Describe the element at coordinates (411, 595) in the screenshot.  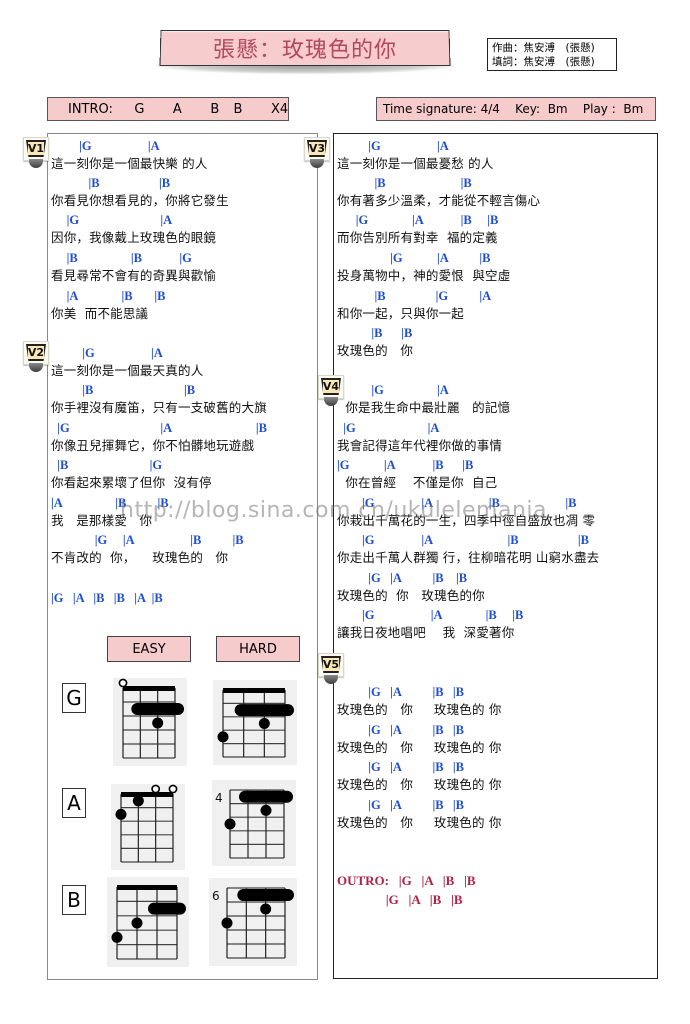
I see `lyric-line: 玫瑰色的 你 玫瑰色的你` at that location.